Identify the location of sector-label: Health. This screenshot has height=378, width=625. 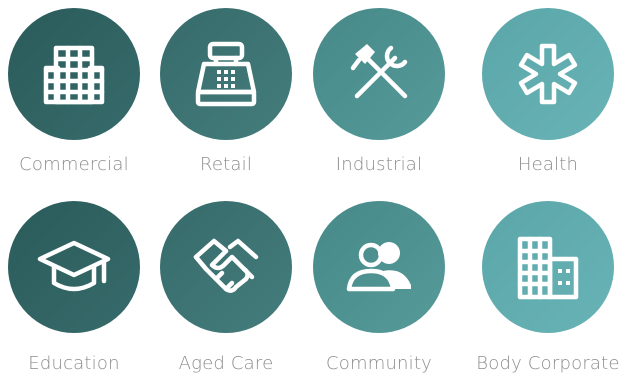
(548, 164).